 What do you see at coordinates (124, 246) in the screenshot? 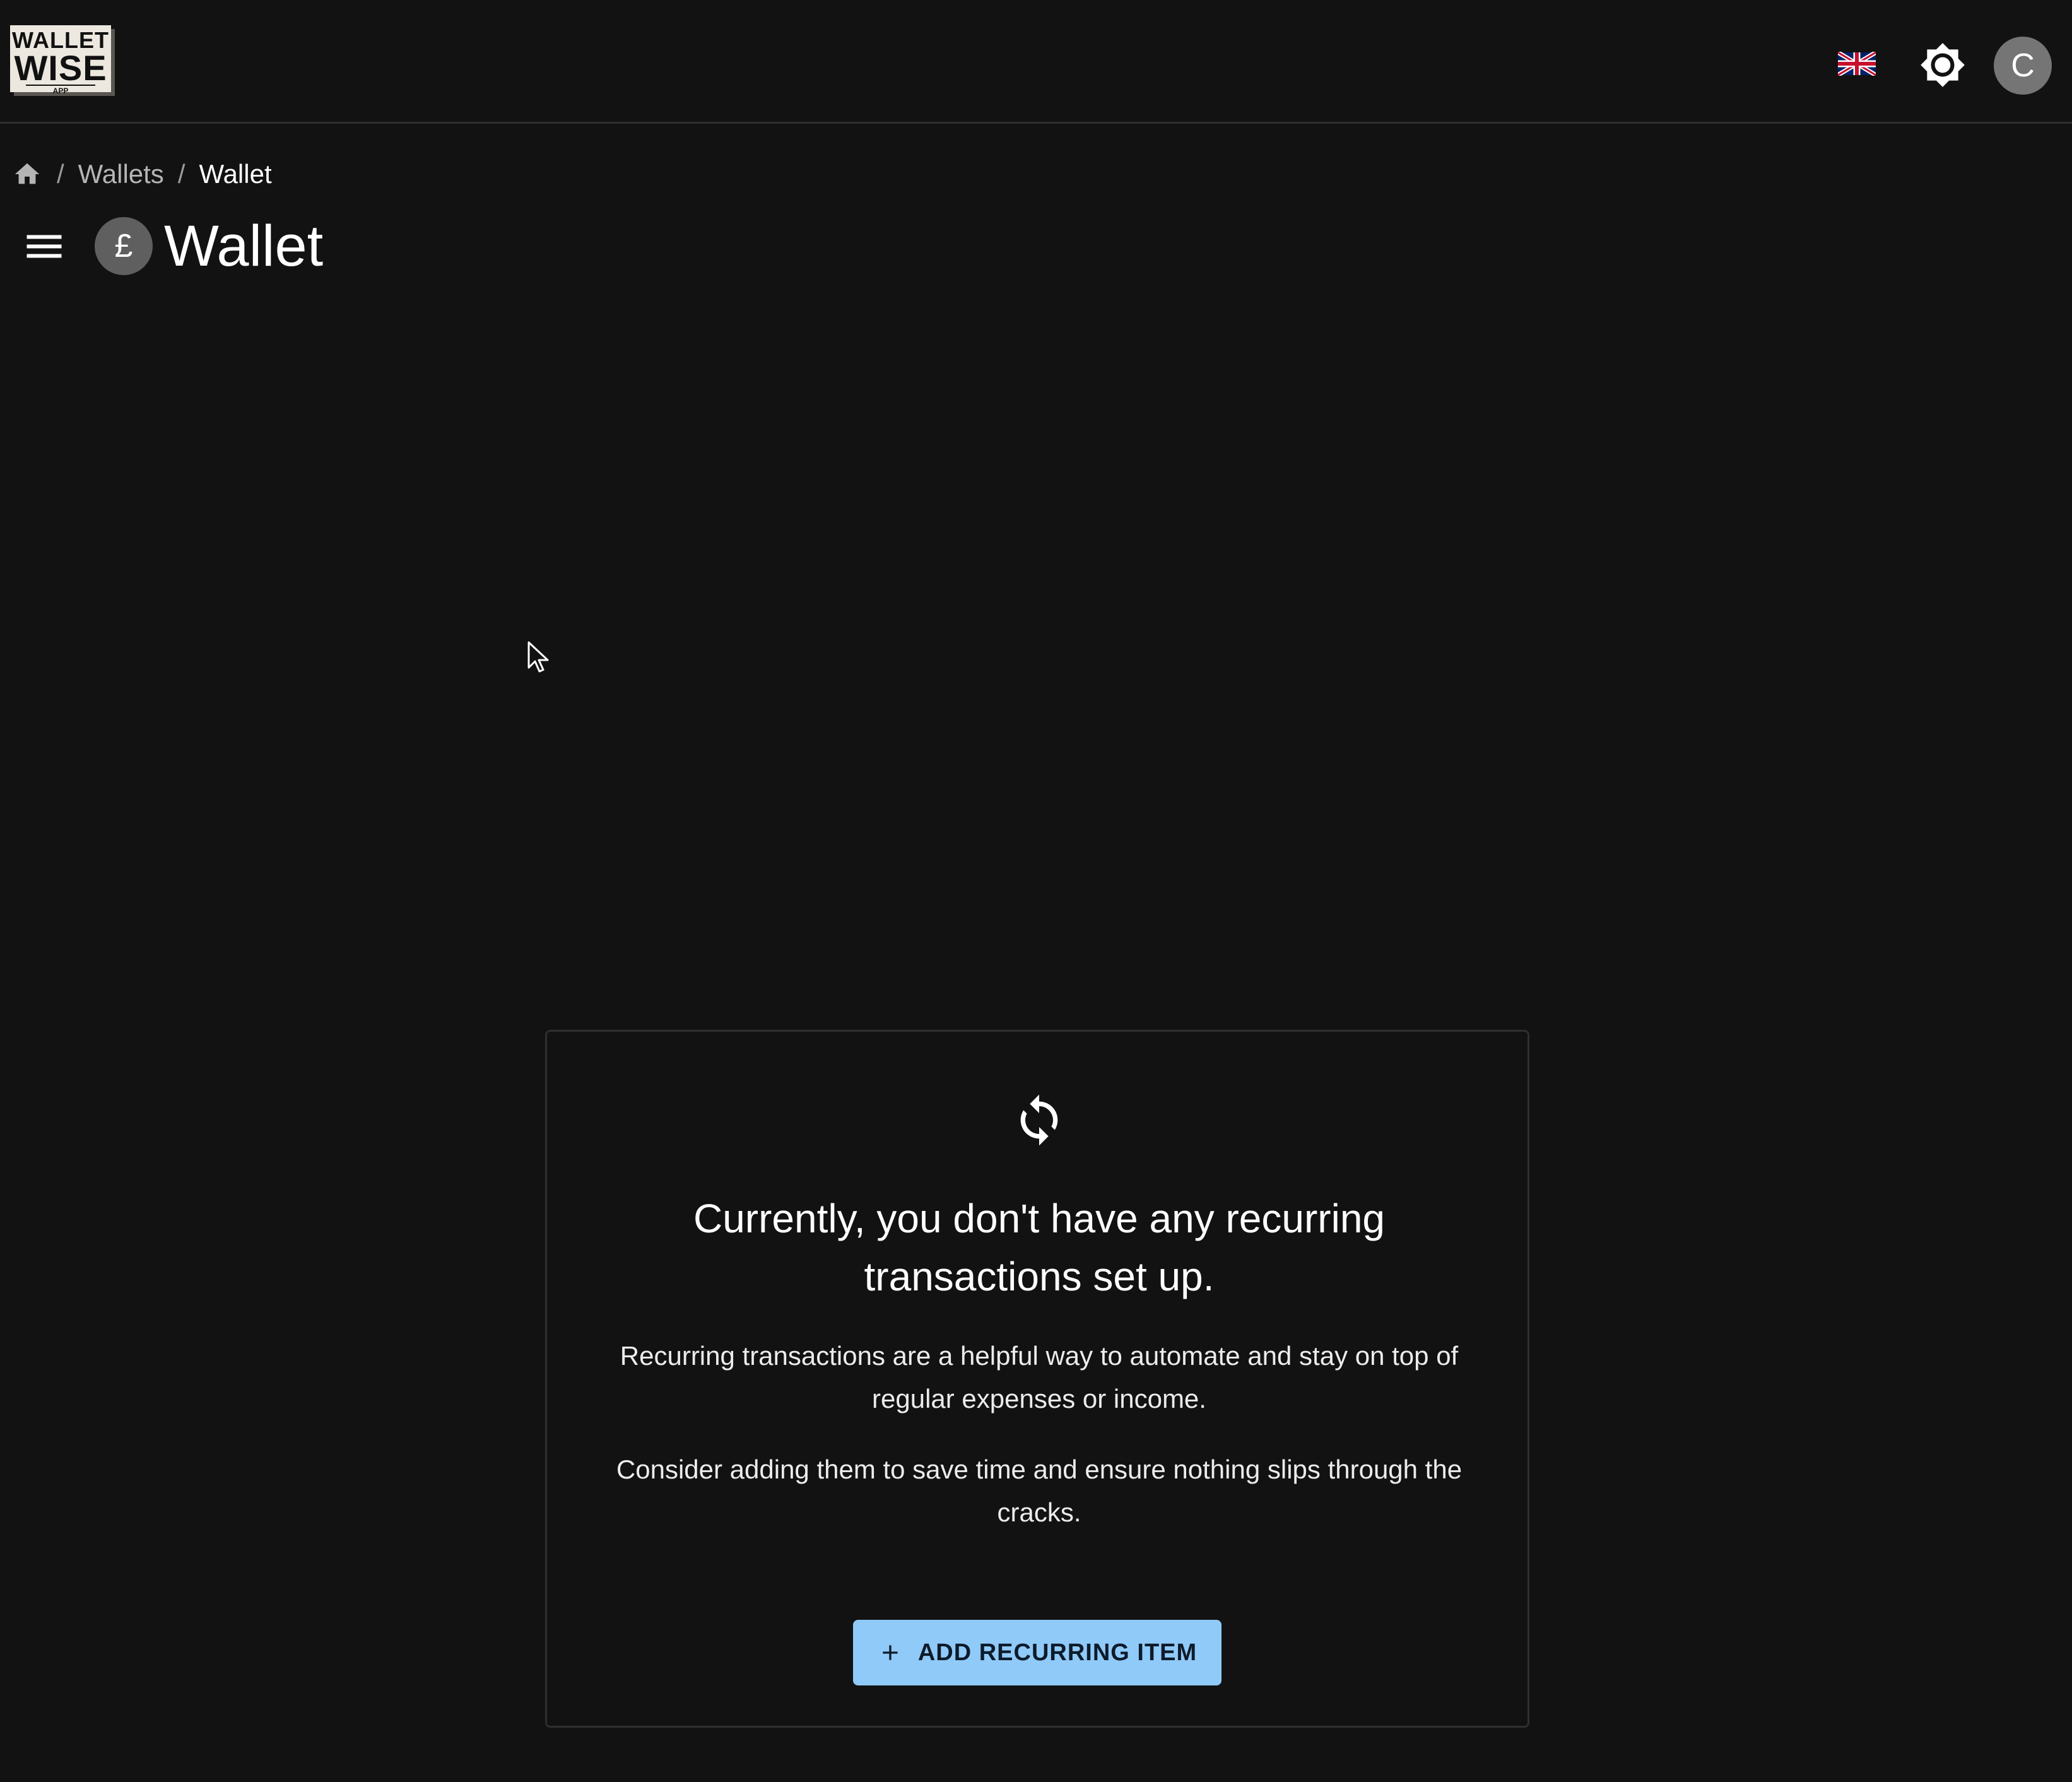
I see `currency-badge: £` at bounding box center [124, 246].